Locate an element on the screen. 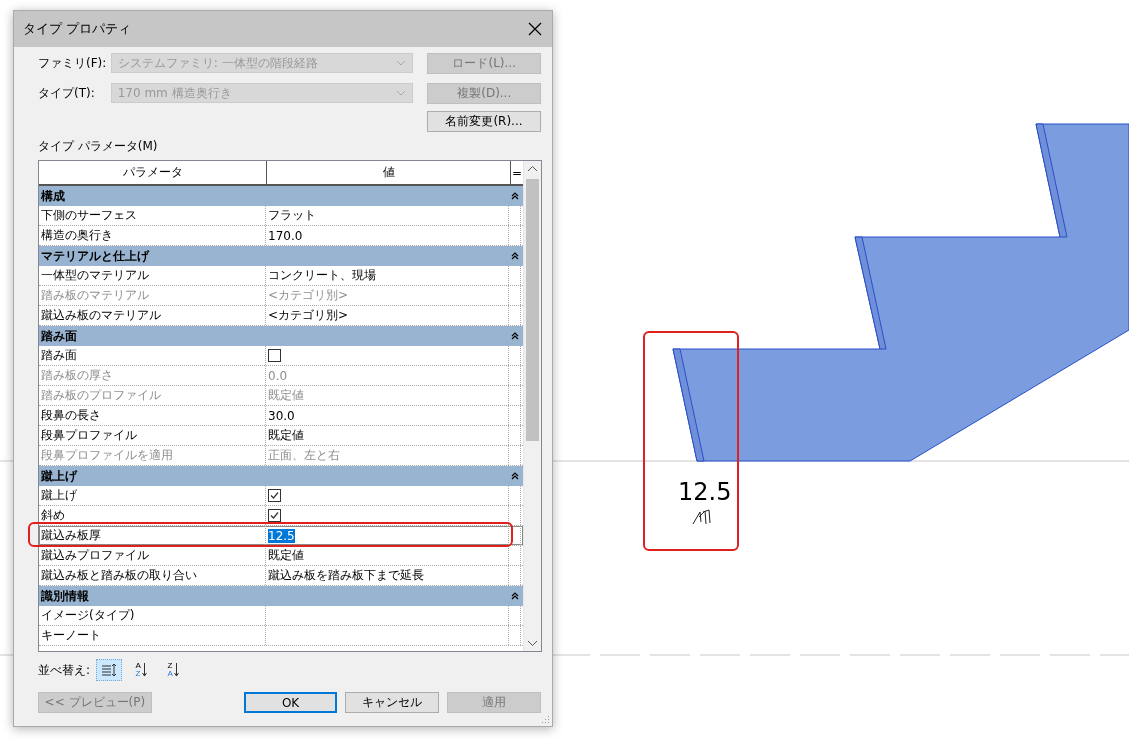  parameter-name: 蹴込み板のマテリアル is located at coordinates (152, 315).